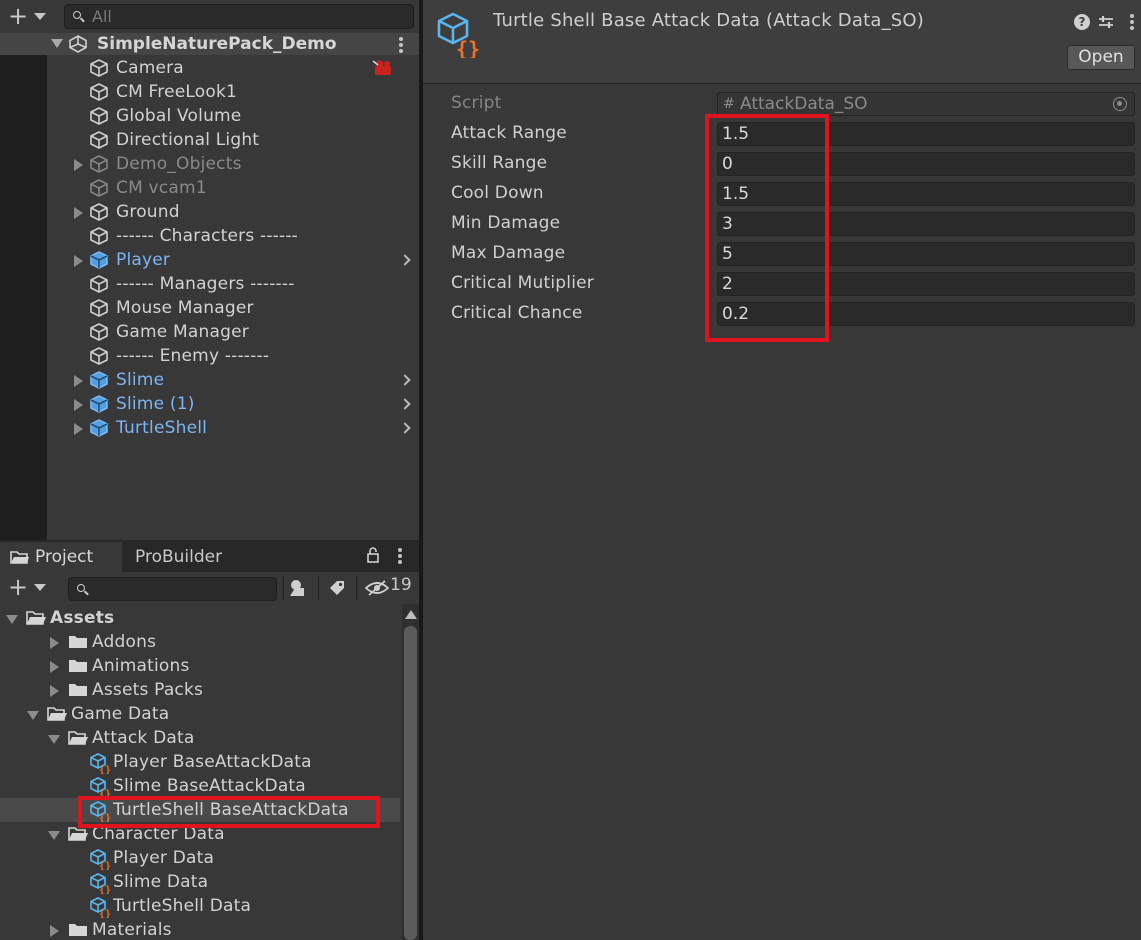 This screenshot has width=1141, height=940. I want to click on hierarchy-item: CM vcam1, so click(209, 188).